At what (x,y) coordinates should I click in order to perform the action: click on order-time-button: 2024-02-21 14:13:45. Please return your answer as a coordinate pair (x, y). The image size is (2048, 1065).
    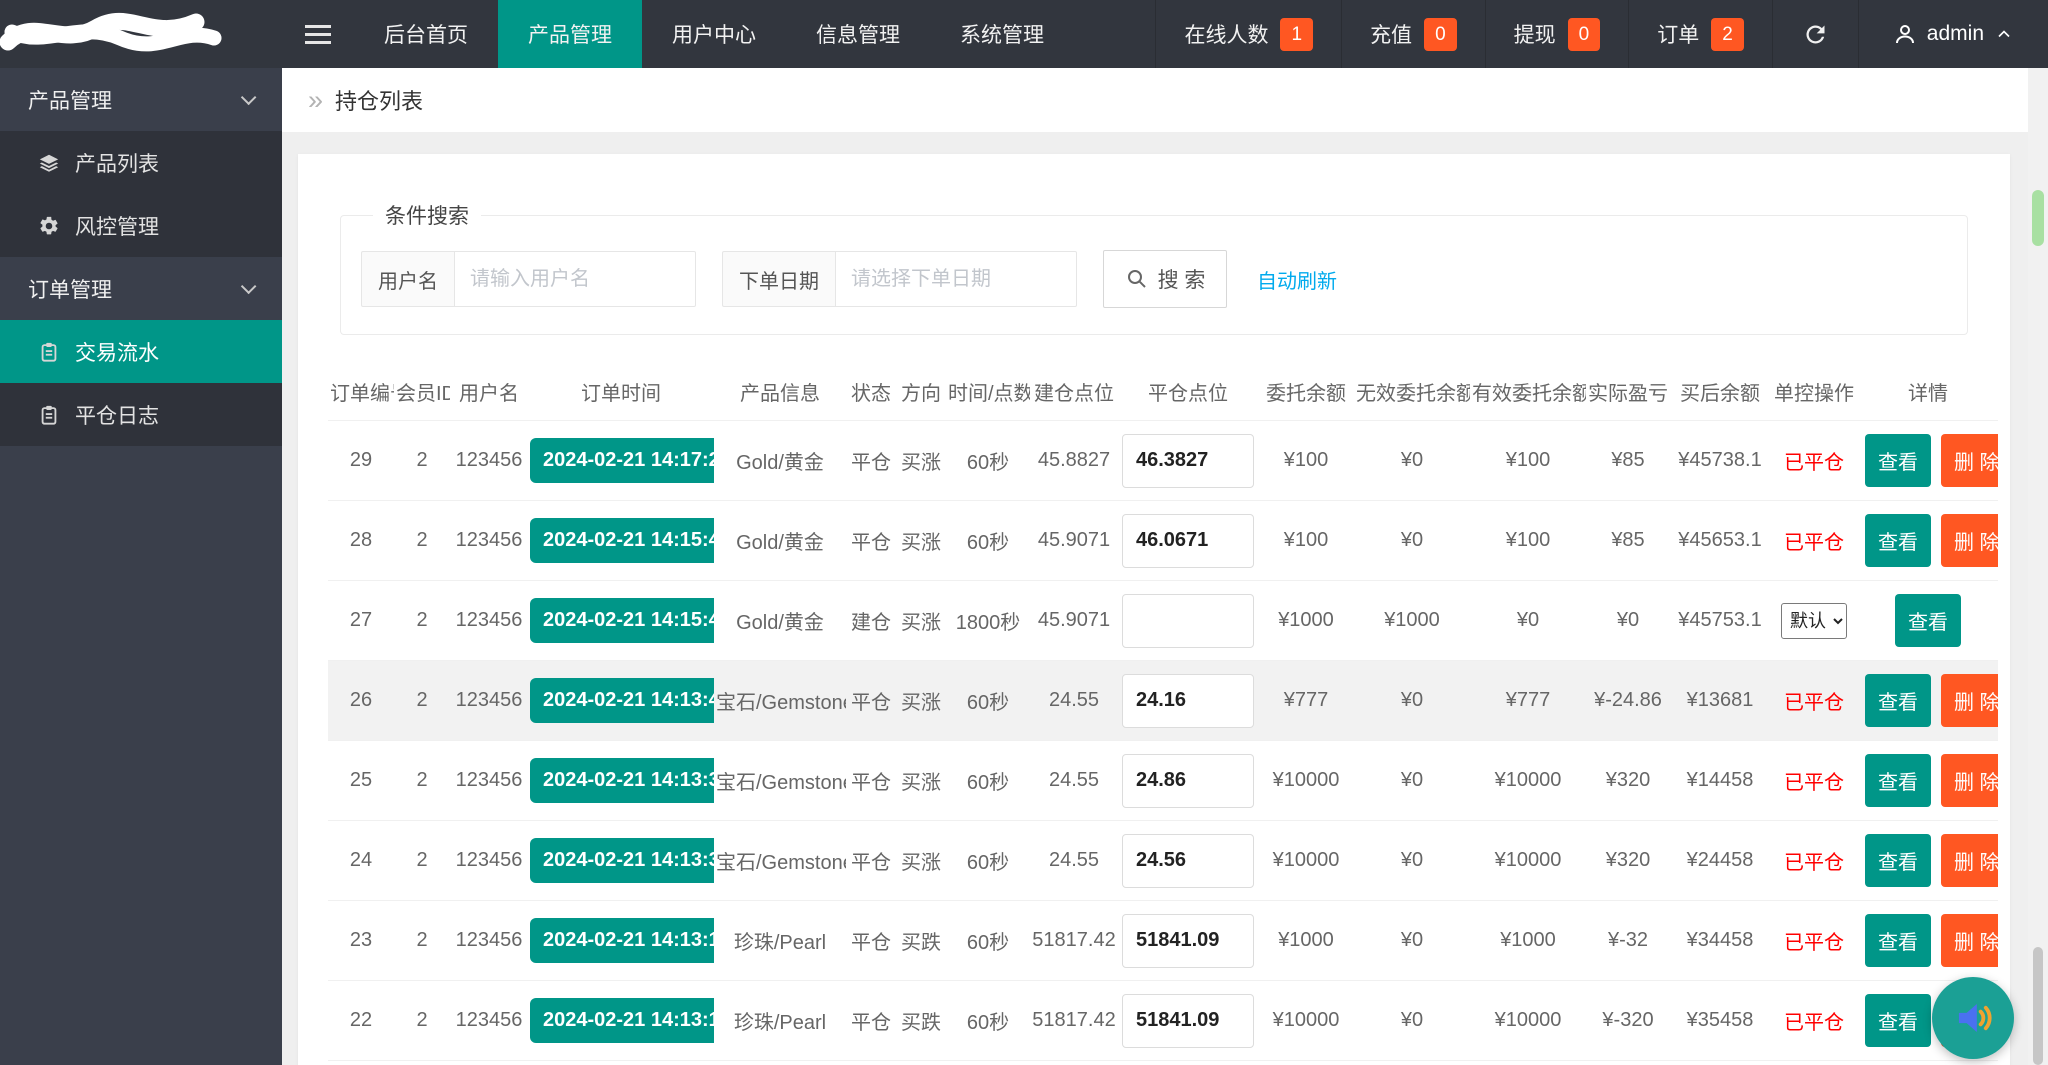
    Looking at the image, I should click on (622, 700).